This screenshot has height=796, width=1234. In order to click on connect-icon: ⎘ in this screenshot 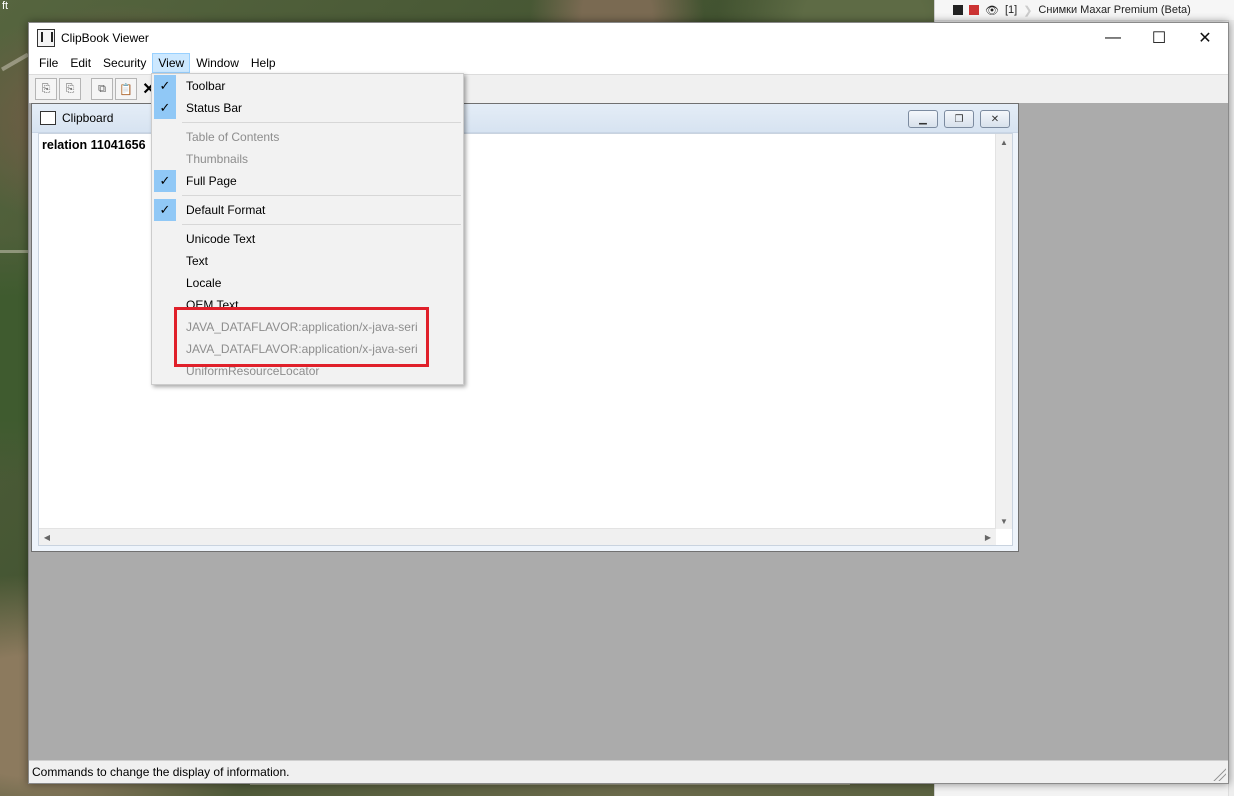, I will do `click(46, 89)`.